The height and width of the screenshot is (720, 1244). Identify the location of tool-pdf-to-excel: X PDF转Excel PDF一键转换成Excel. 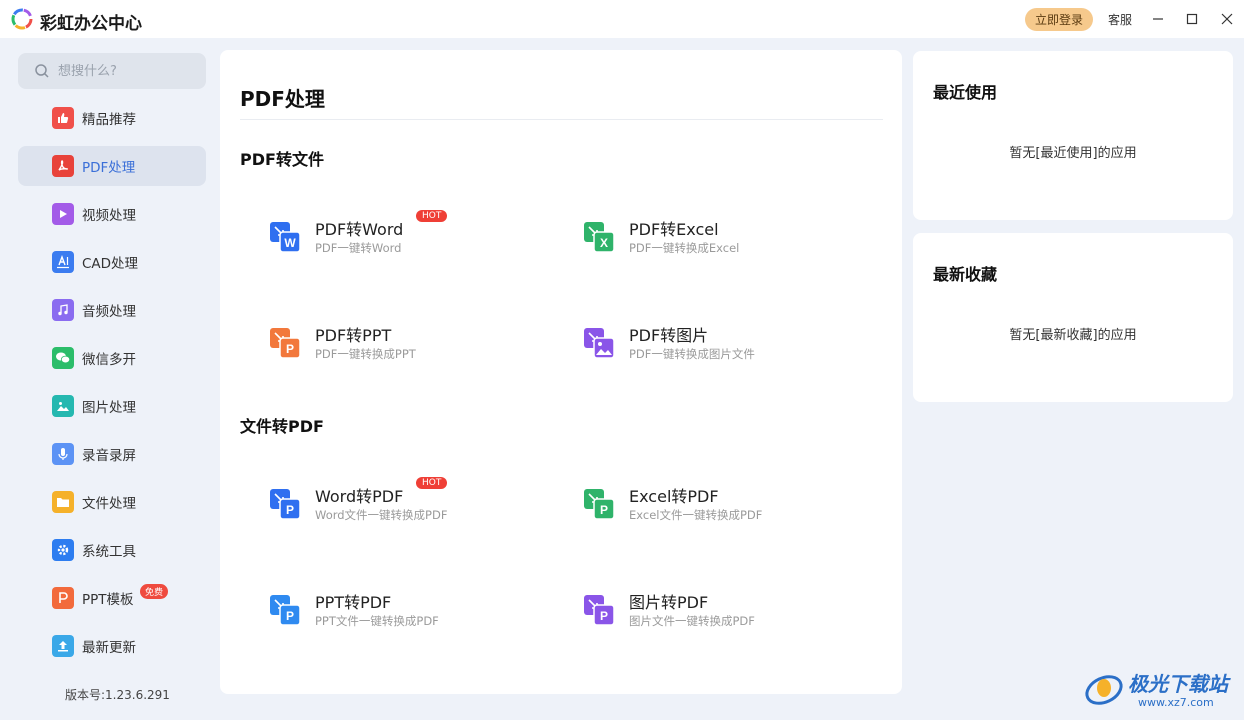
(714, 241).